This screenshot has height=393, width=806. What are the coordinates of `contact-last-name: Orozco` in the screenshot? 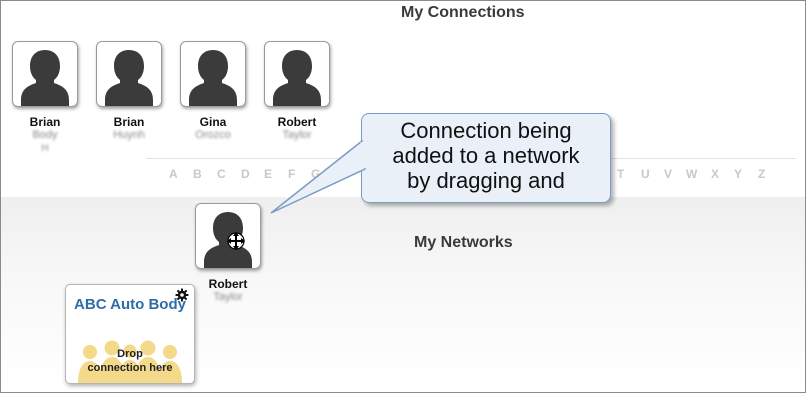 It's located at (213, 135).